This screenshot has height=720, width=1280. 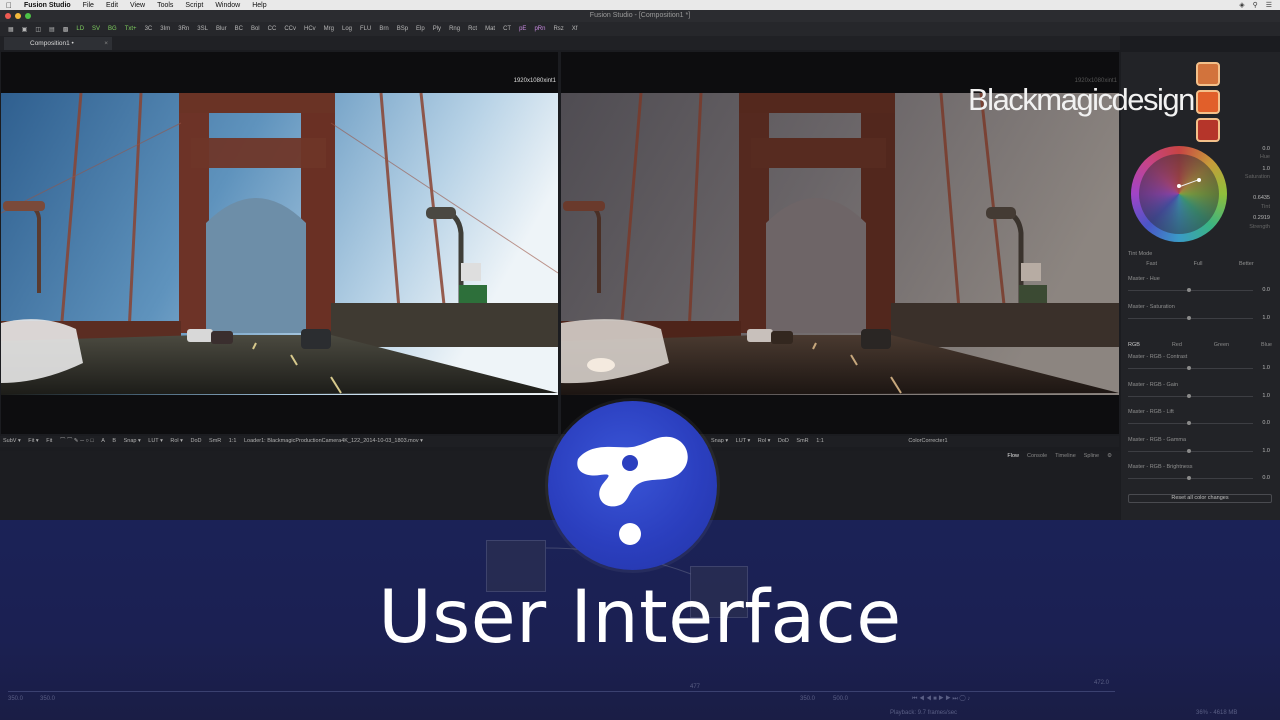 I want to click on tool-button: SV, so click(x=96, y=29).